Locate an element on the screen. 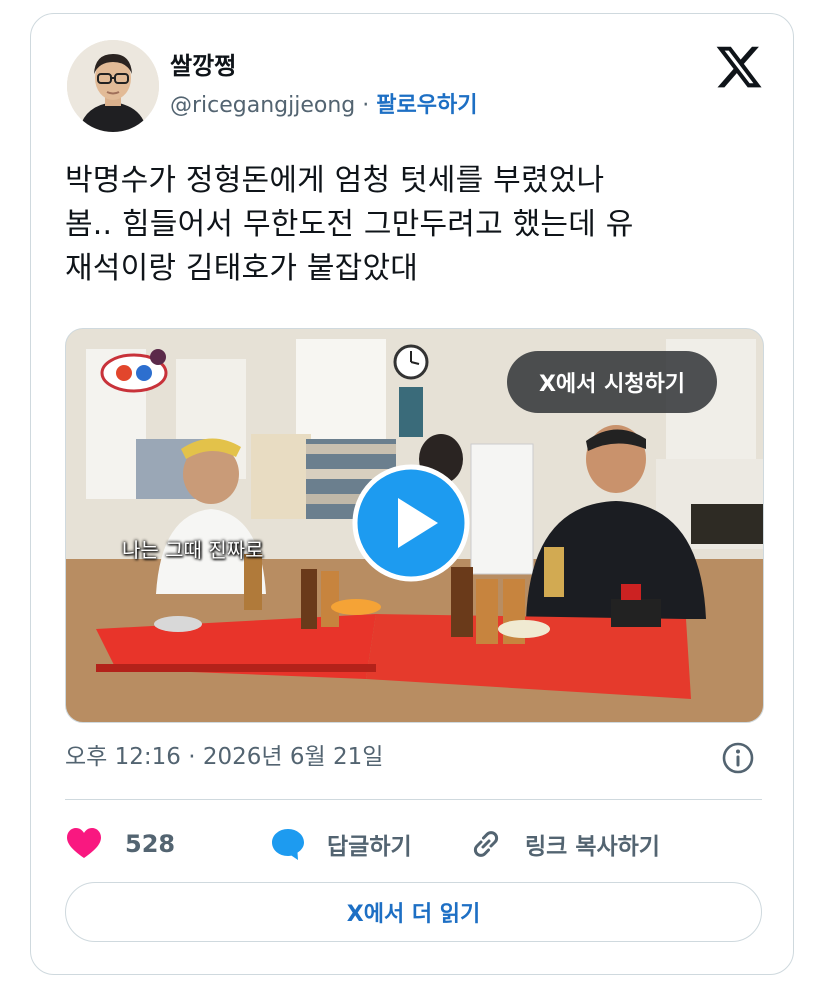  copy-link-label: 링크 복사하기 is located at coordinates (592, 847).